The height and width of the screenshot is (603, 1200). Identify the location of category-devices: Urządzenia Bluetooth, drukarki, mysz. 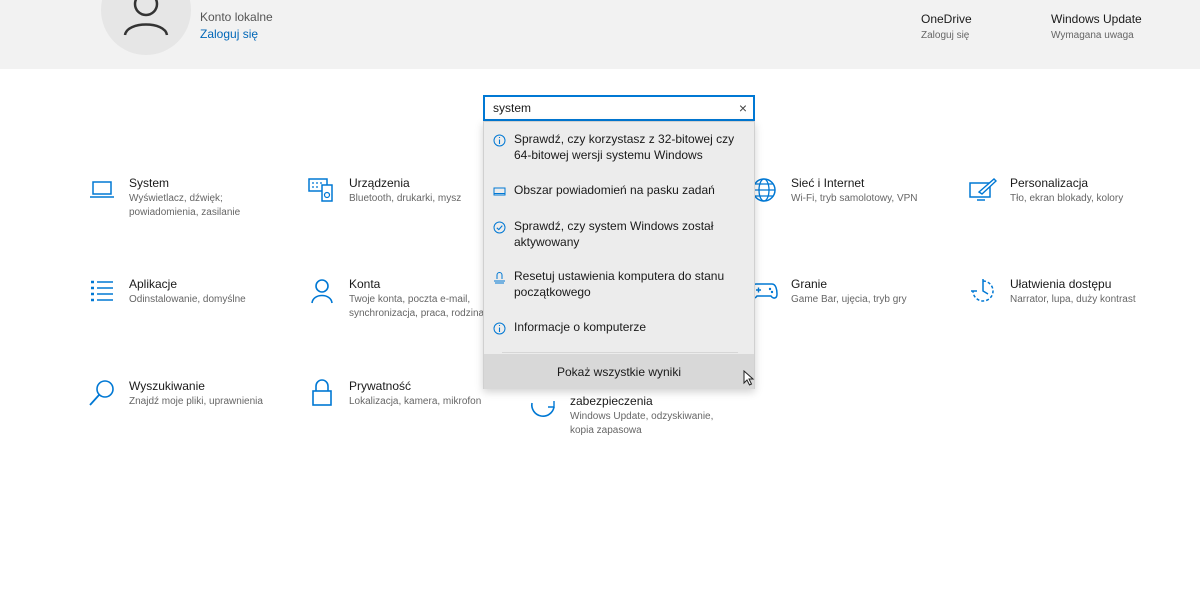
(408, 190).